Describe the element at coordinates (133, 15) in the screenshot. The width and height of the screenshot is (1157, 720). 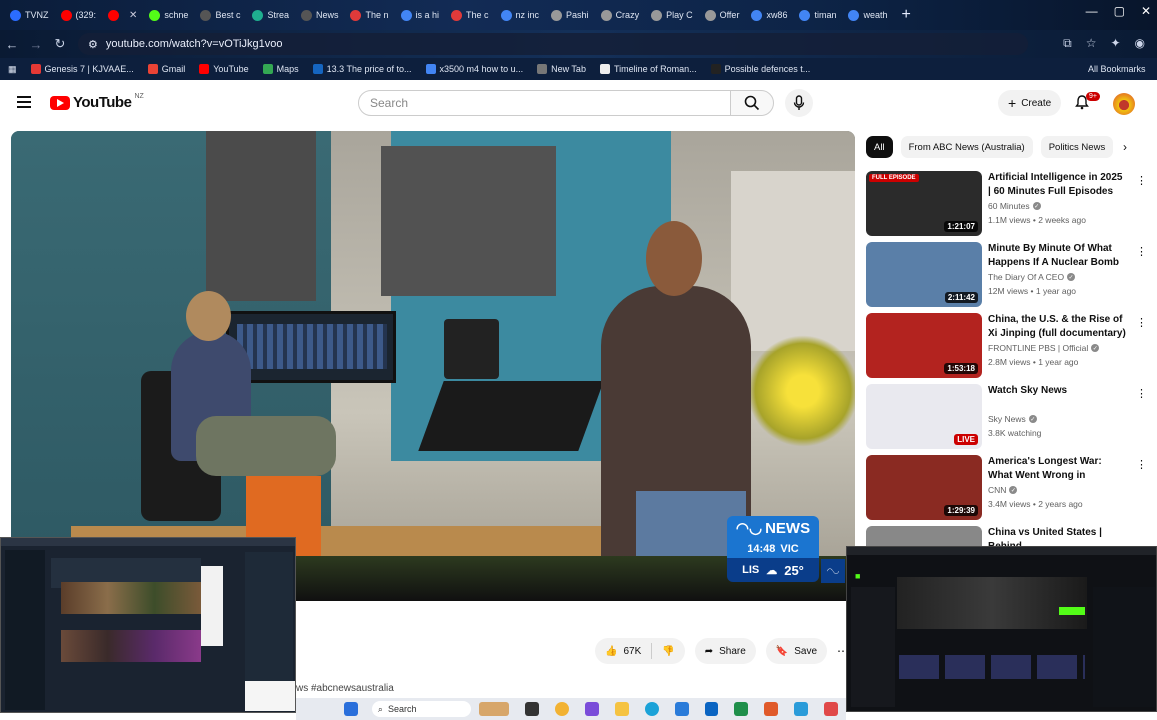
I see `tab-close-icon: ✕` at that location.